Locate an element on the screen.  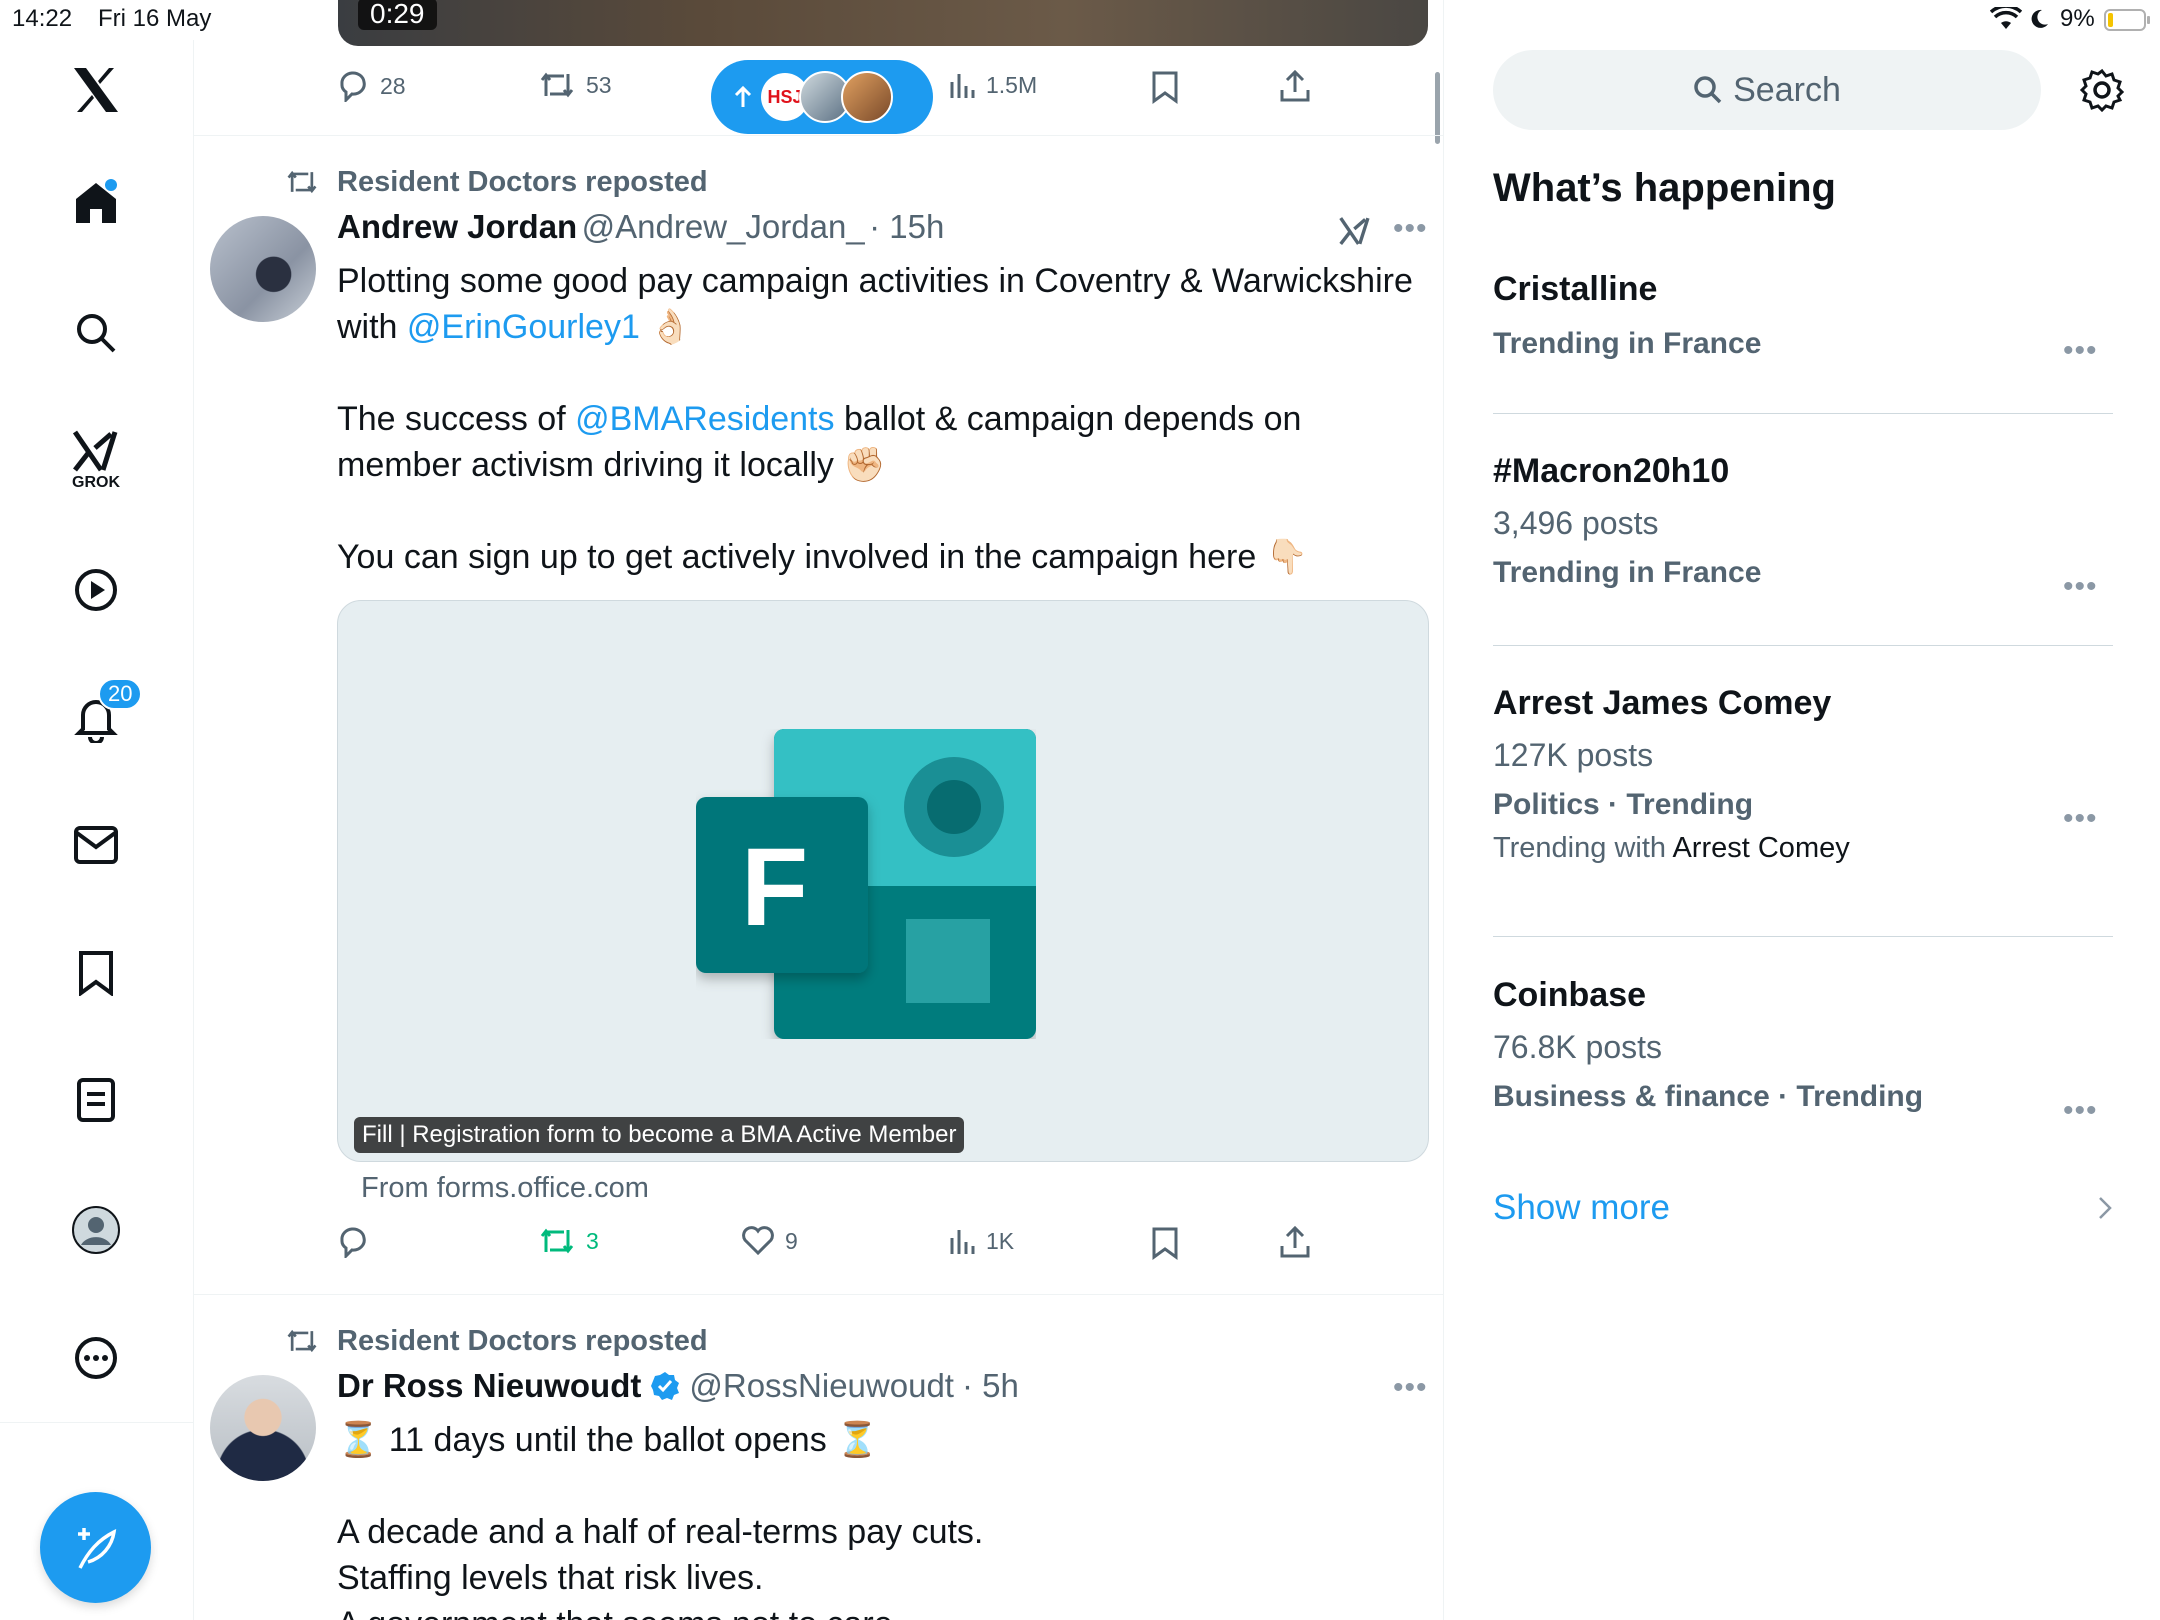
author-handle: @RossNieuwoudt is located at coordinates (821, 1386).